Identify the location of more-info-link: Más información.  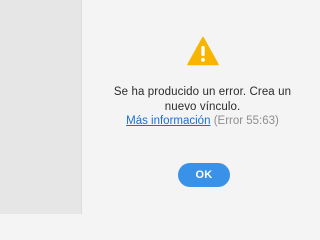
(168, 121).